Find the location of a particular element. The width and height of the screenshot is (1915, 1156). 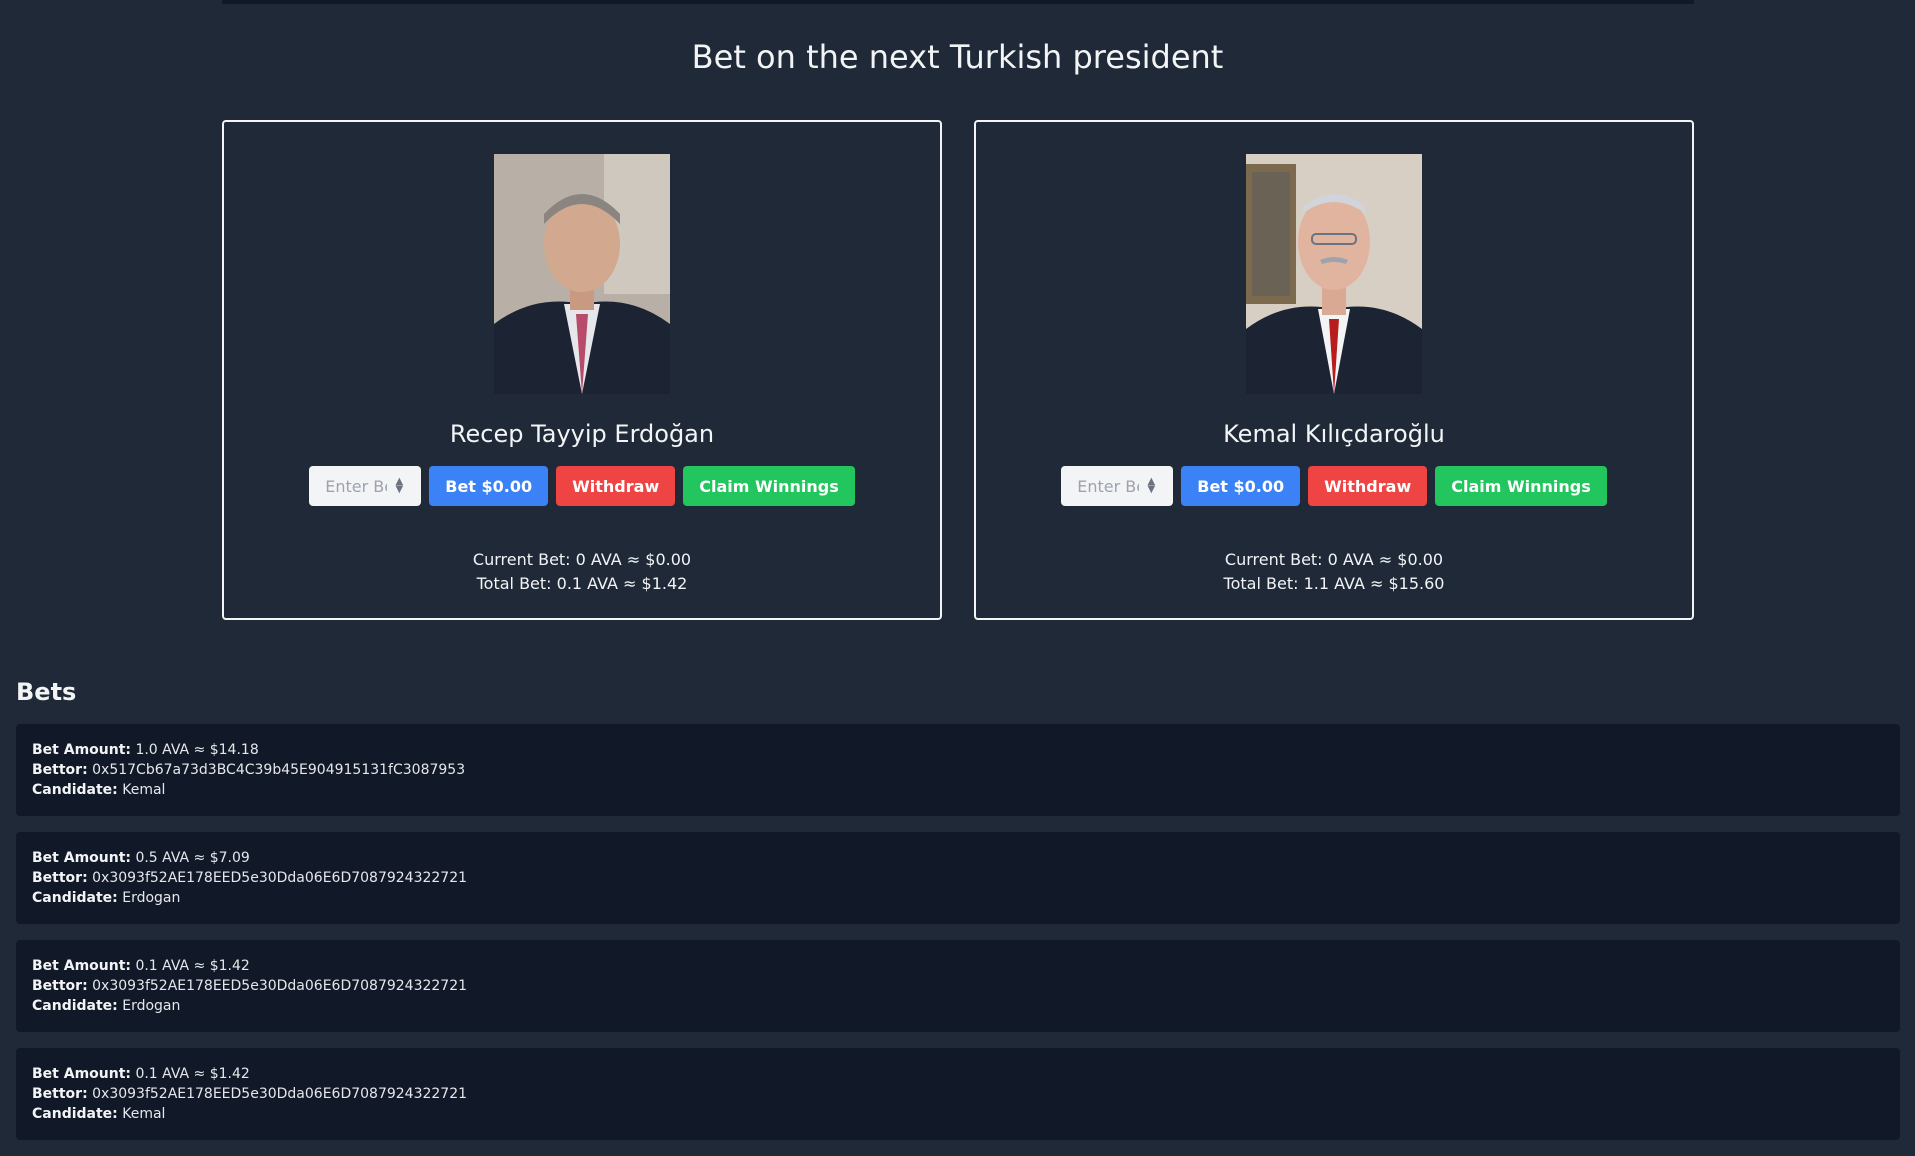

bets-heading: Bets is located at coordinates (46, 692).